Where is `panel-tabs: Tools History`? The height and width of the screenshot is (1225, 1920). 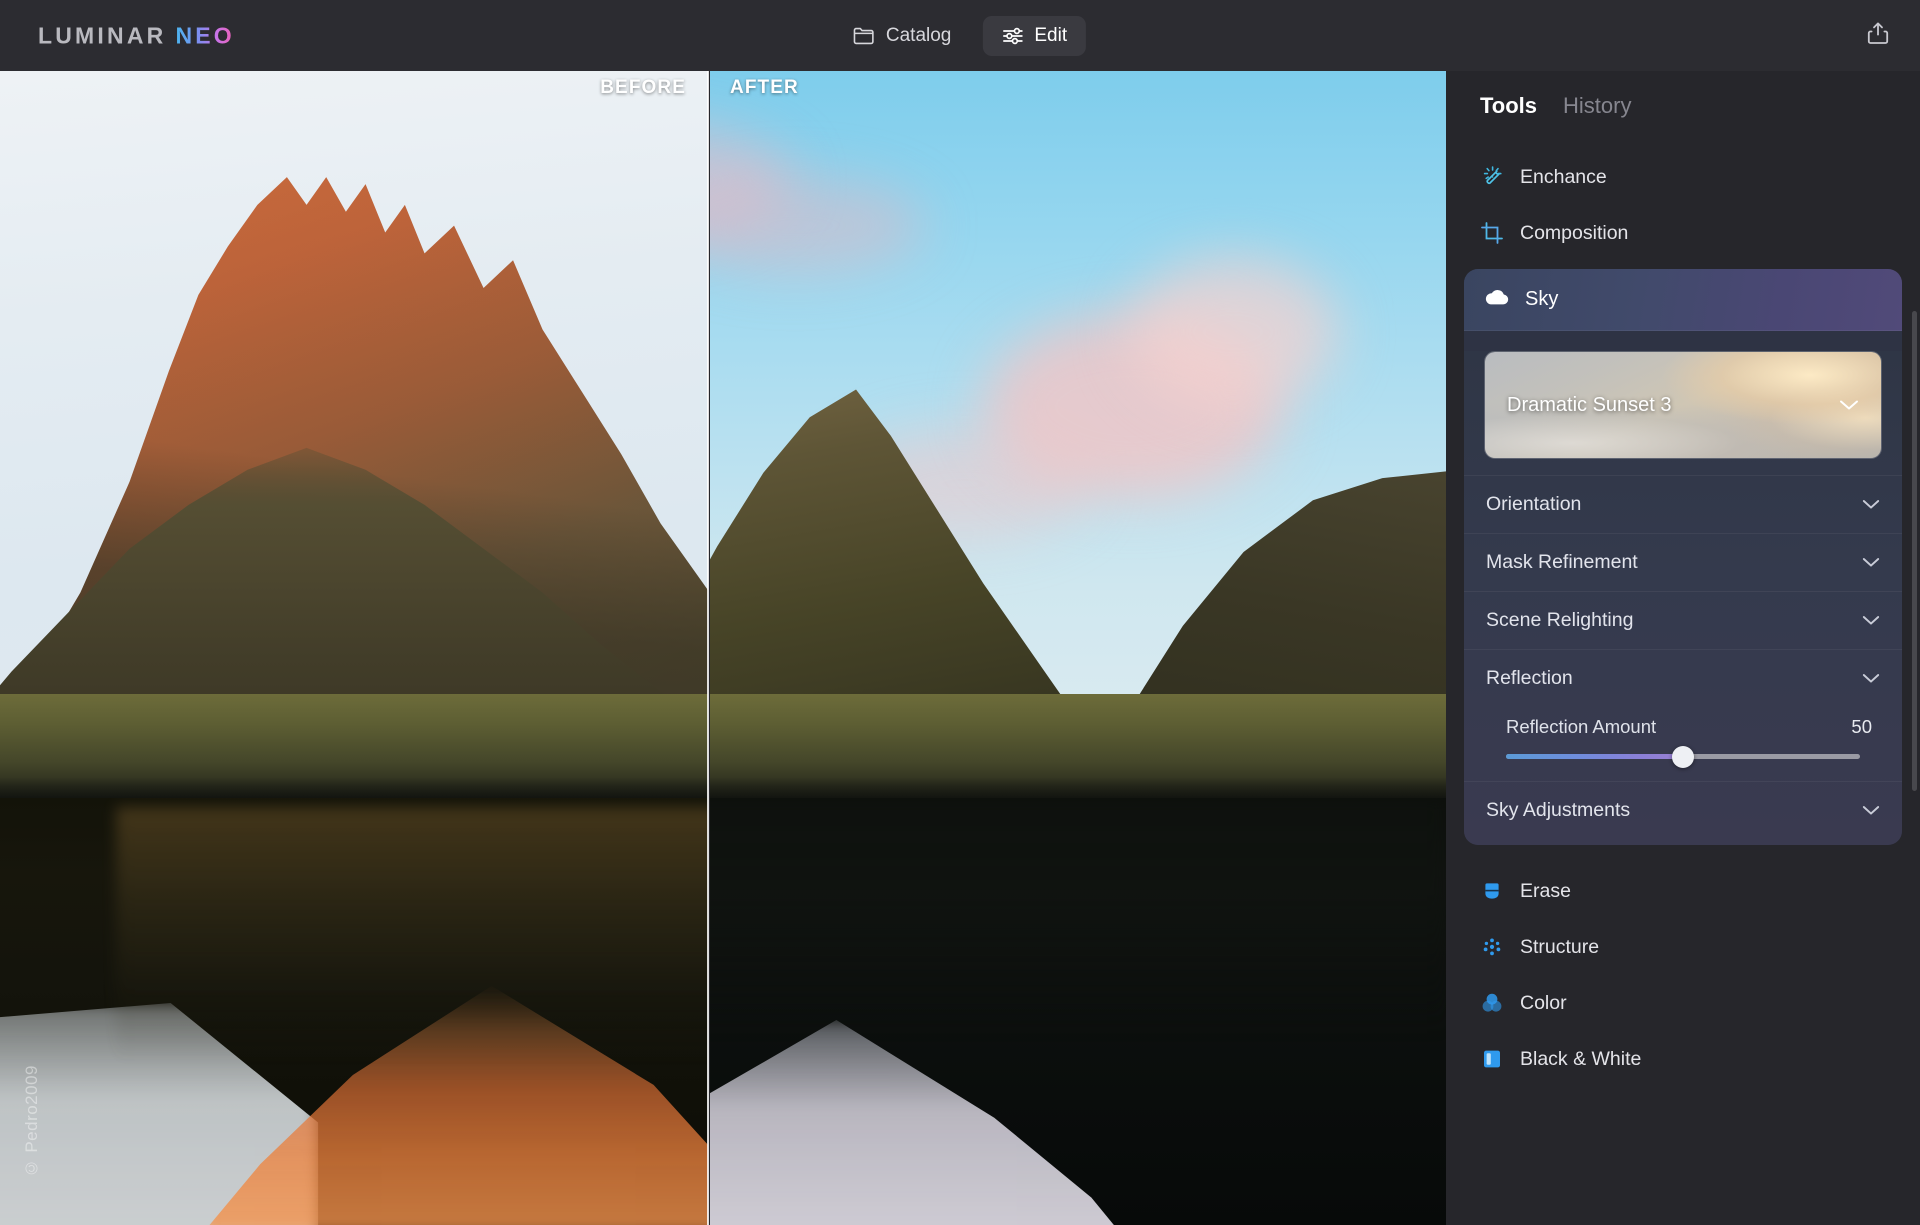
panel-tabs: Tools History is located at coordinates (1683, 106).